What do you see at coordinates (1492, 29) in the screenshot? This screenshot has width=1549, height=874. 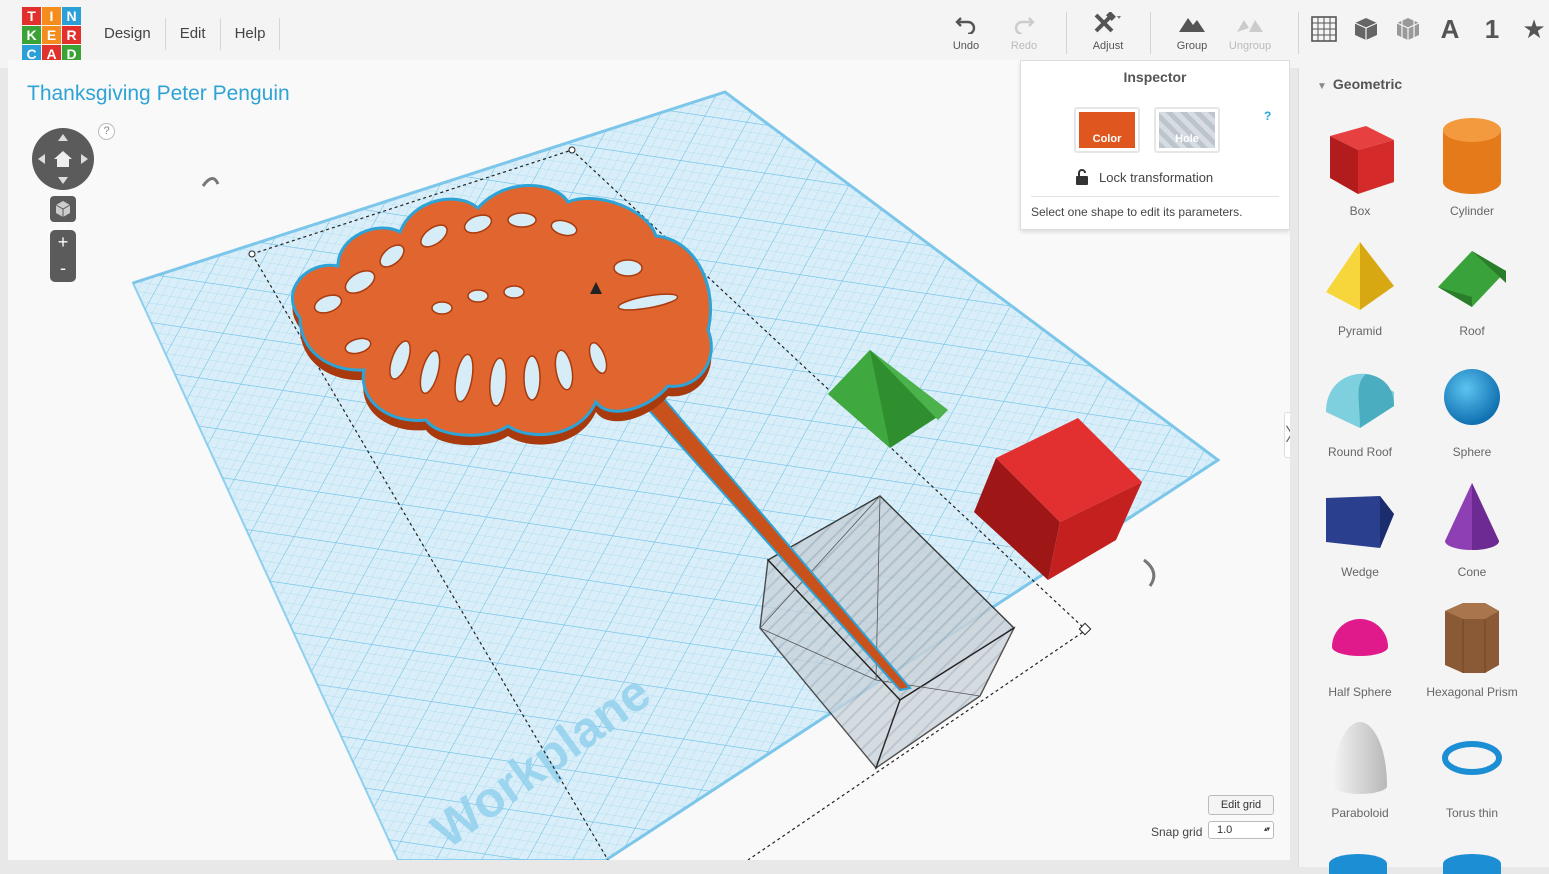 I see `number-shape-icon: 1` at bounding box center [1492, 29].